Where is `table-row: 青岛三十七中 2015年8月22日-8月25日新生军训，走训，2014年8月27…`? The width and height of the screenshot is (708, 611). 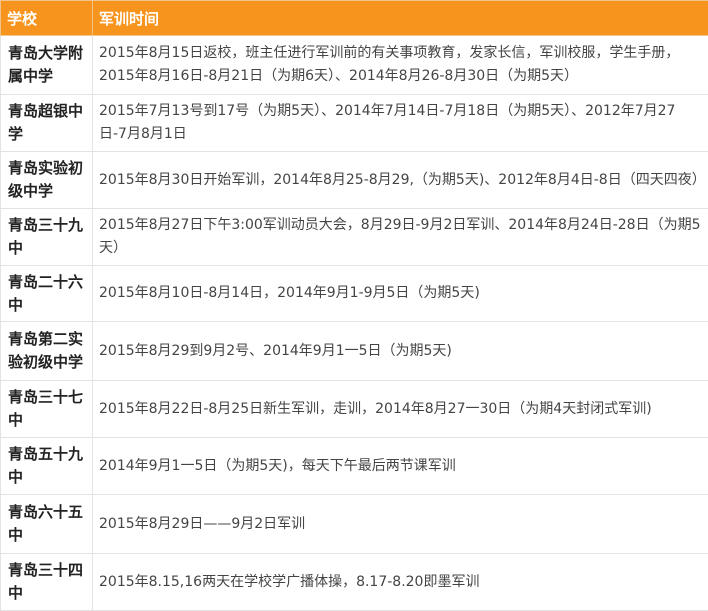 table-row: 青岛三十七中 2015年8月22日-8月25日新生军训，走训，2014年8月27… is located at coordinates (354, 409).